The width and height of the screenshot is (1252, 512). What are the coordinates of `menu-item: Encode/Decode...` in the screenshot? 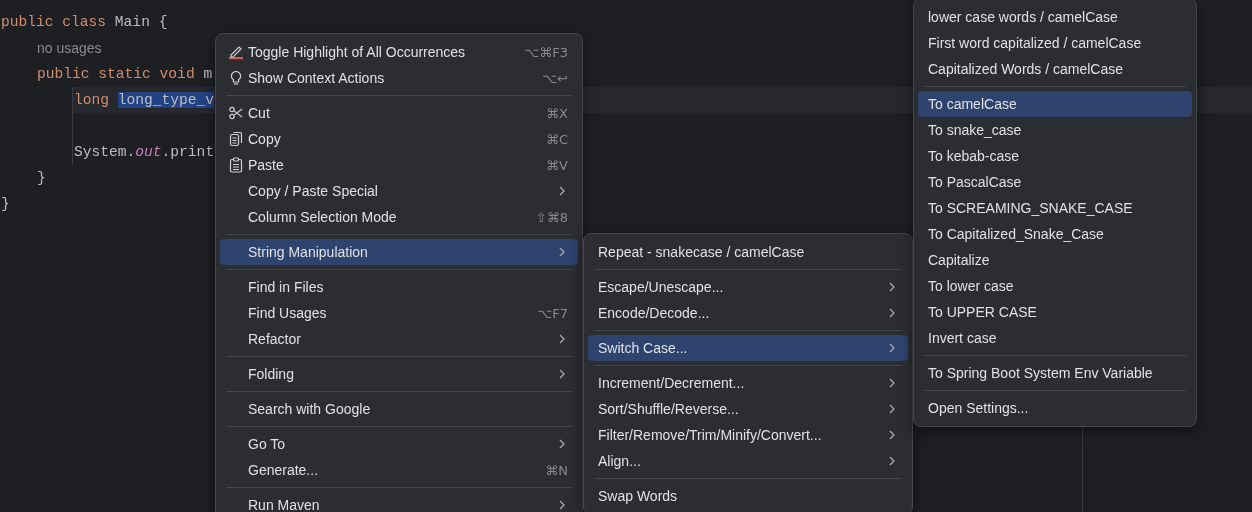 It's located at (748, 313).